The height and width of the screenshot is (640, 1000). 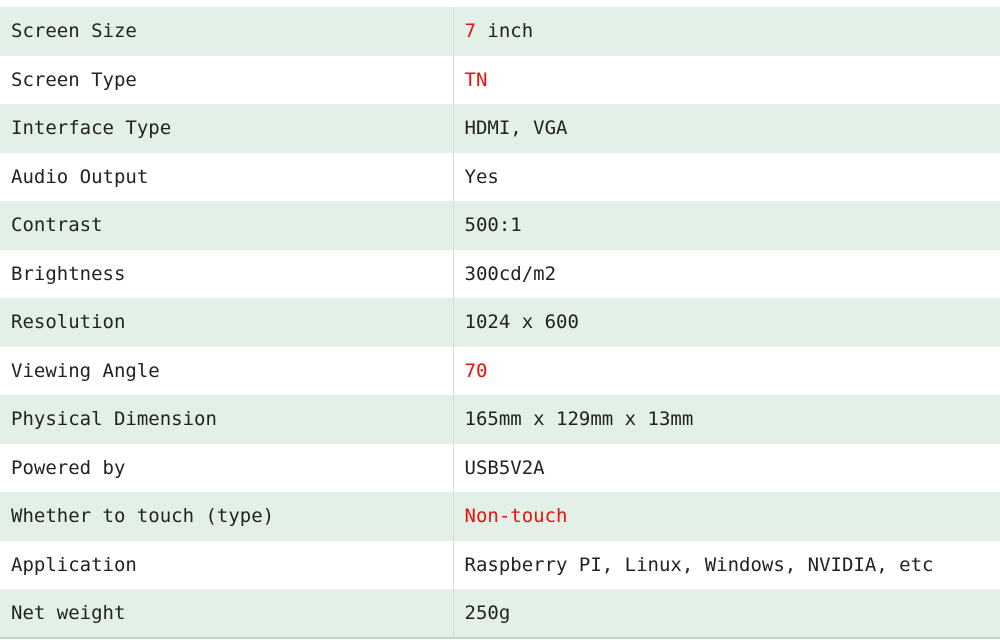 What do you see at coordinates (226, 273) in the screenshot?
I see `spec-label: Brightness` at bounding box center [226, 273].